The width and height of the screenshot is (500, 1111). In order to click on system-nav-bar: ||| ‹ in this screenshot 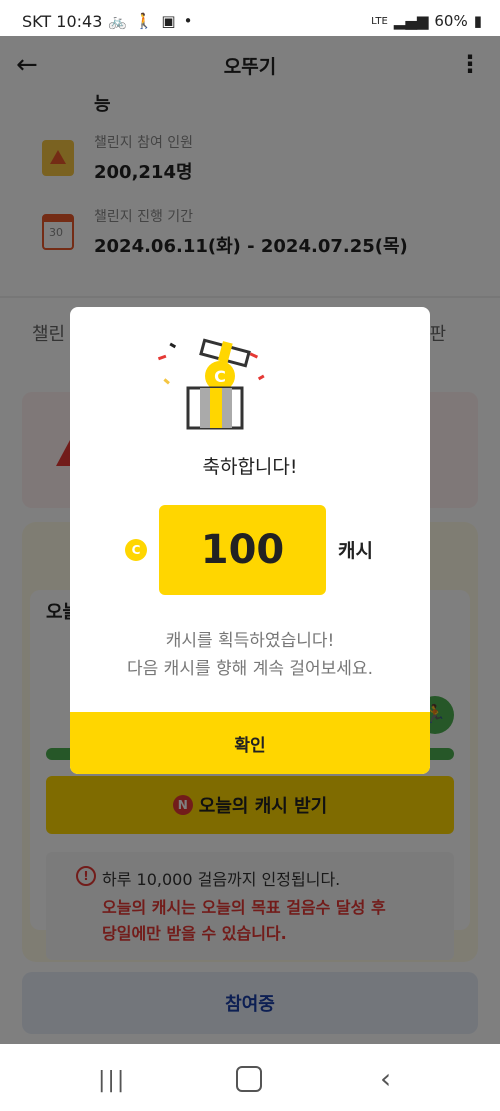, I will do `click(250, 1077)`.